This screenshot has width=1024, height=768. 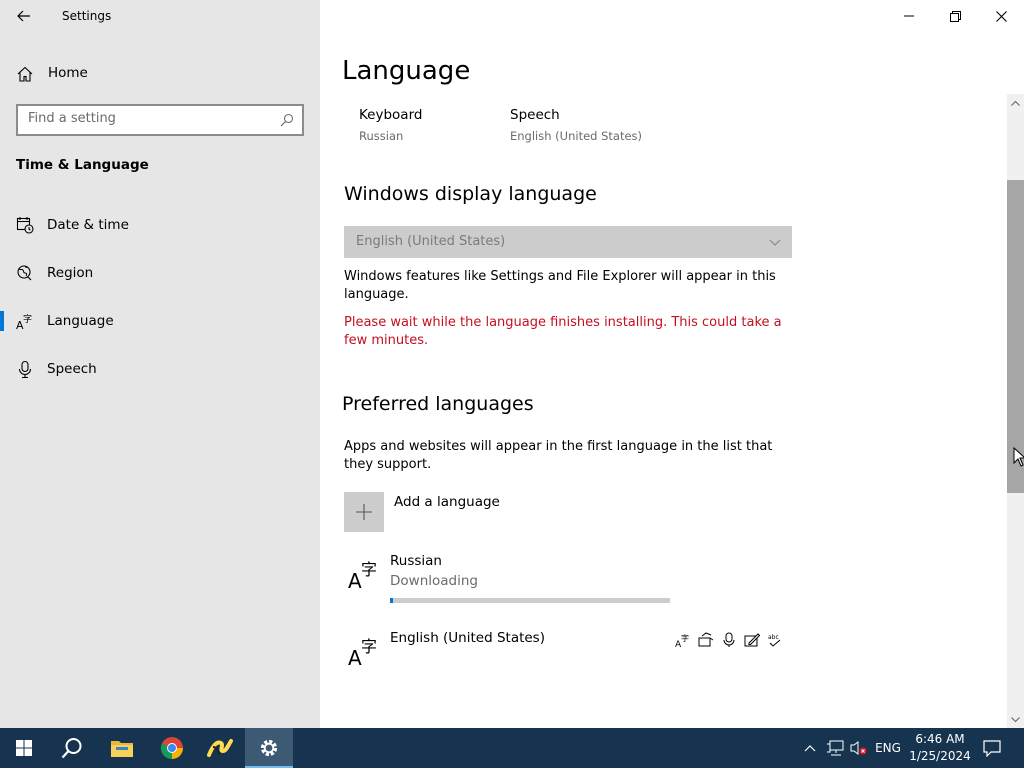 I want to click on title-bar: Settings, so click(x=160, y=16).